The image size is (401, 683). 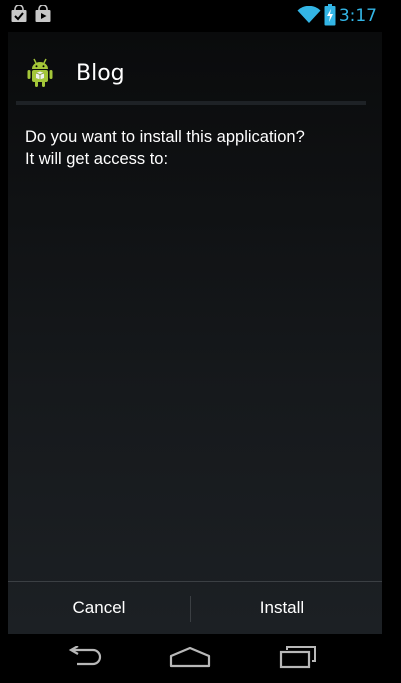 What do you see at coordinates (330, 17) in the screenshot?
I see `battery-charging-icon` at bounding box center [330, 17].